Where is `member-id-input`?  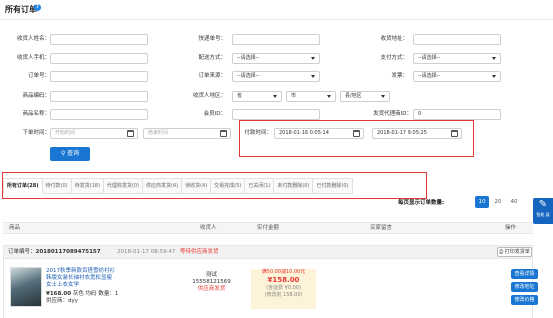
member-id-input is located at coordinates (276, 114).